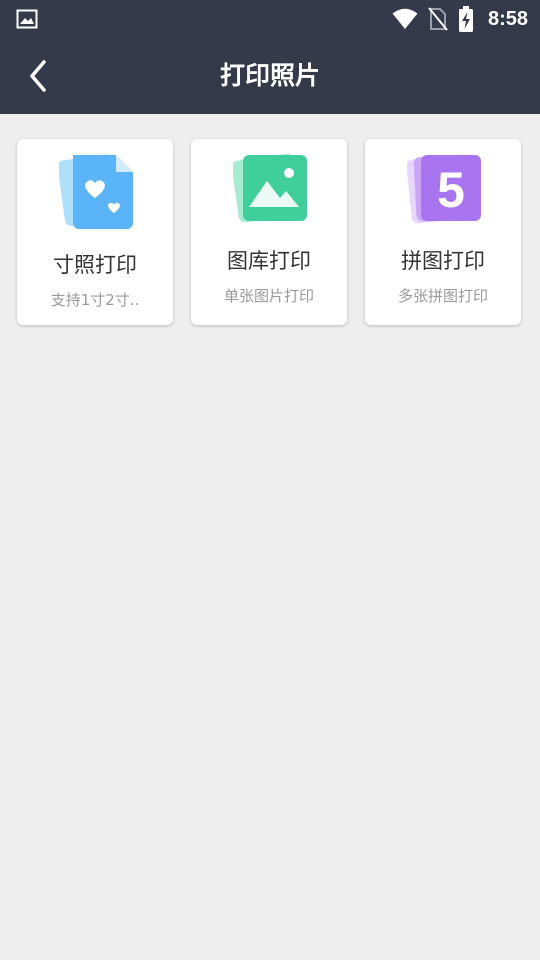 Image resolution: width=540 pixels, height=960 pixels. I want to click on battery-charging-icon, so click(465, 19).